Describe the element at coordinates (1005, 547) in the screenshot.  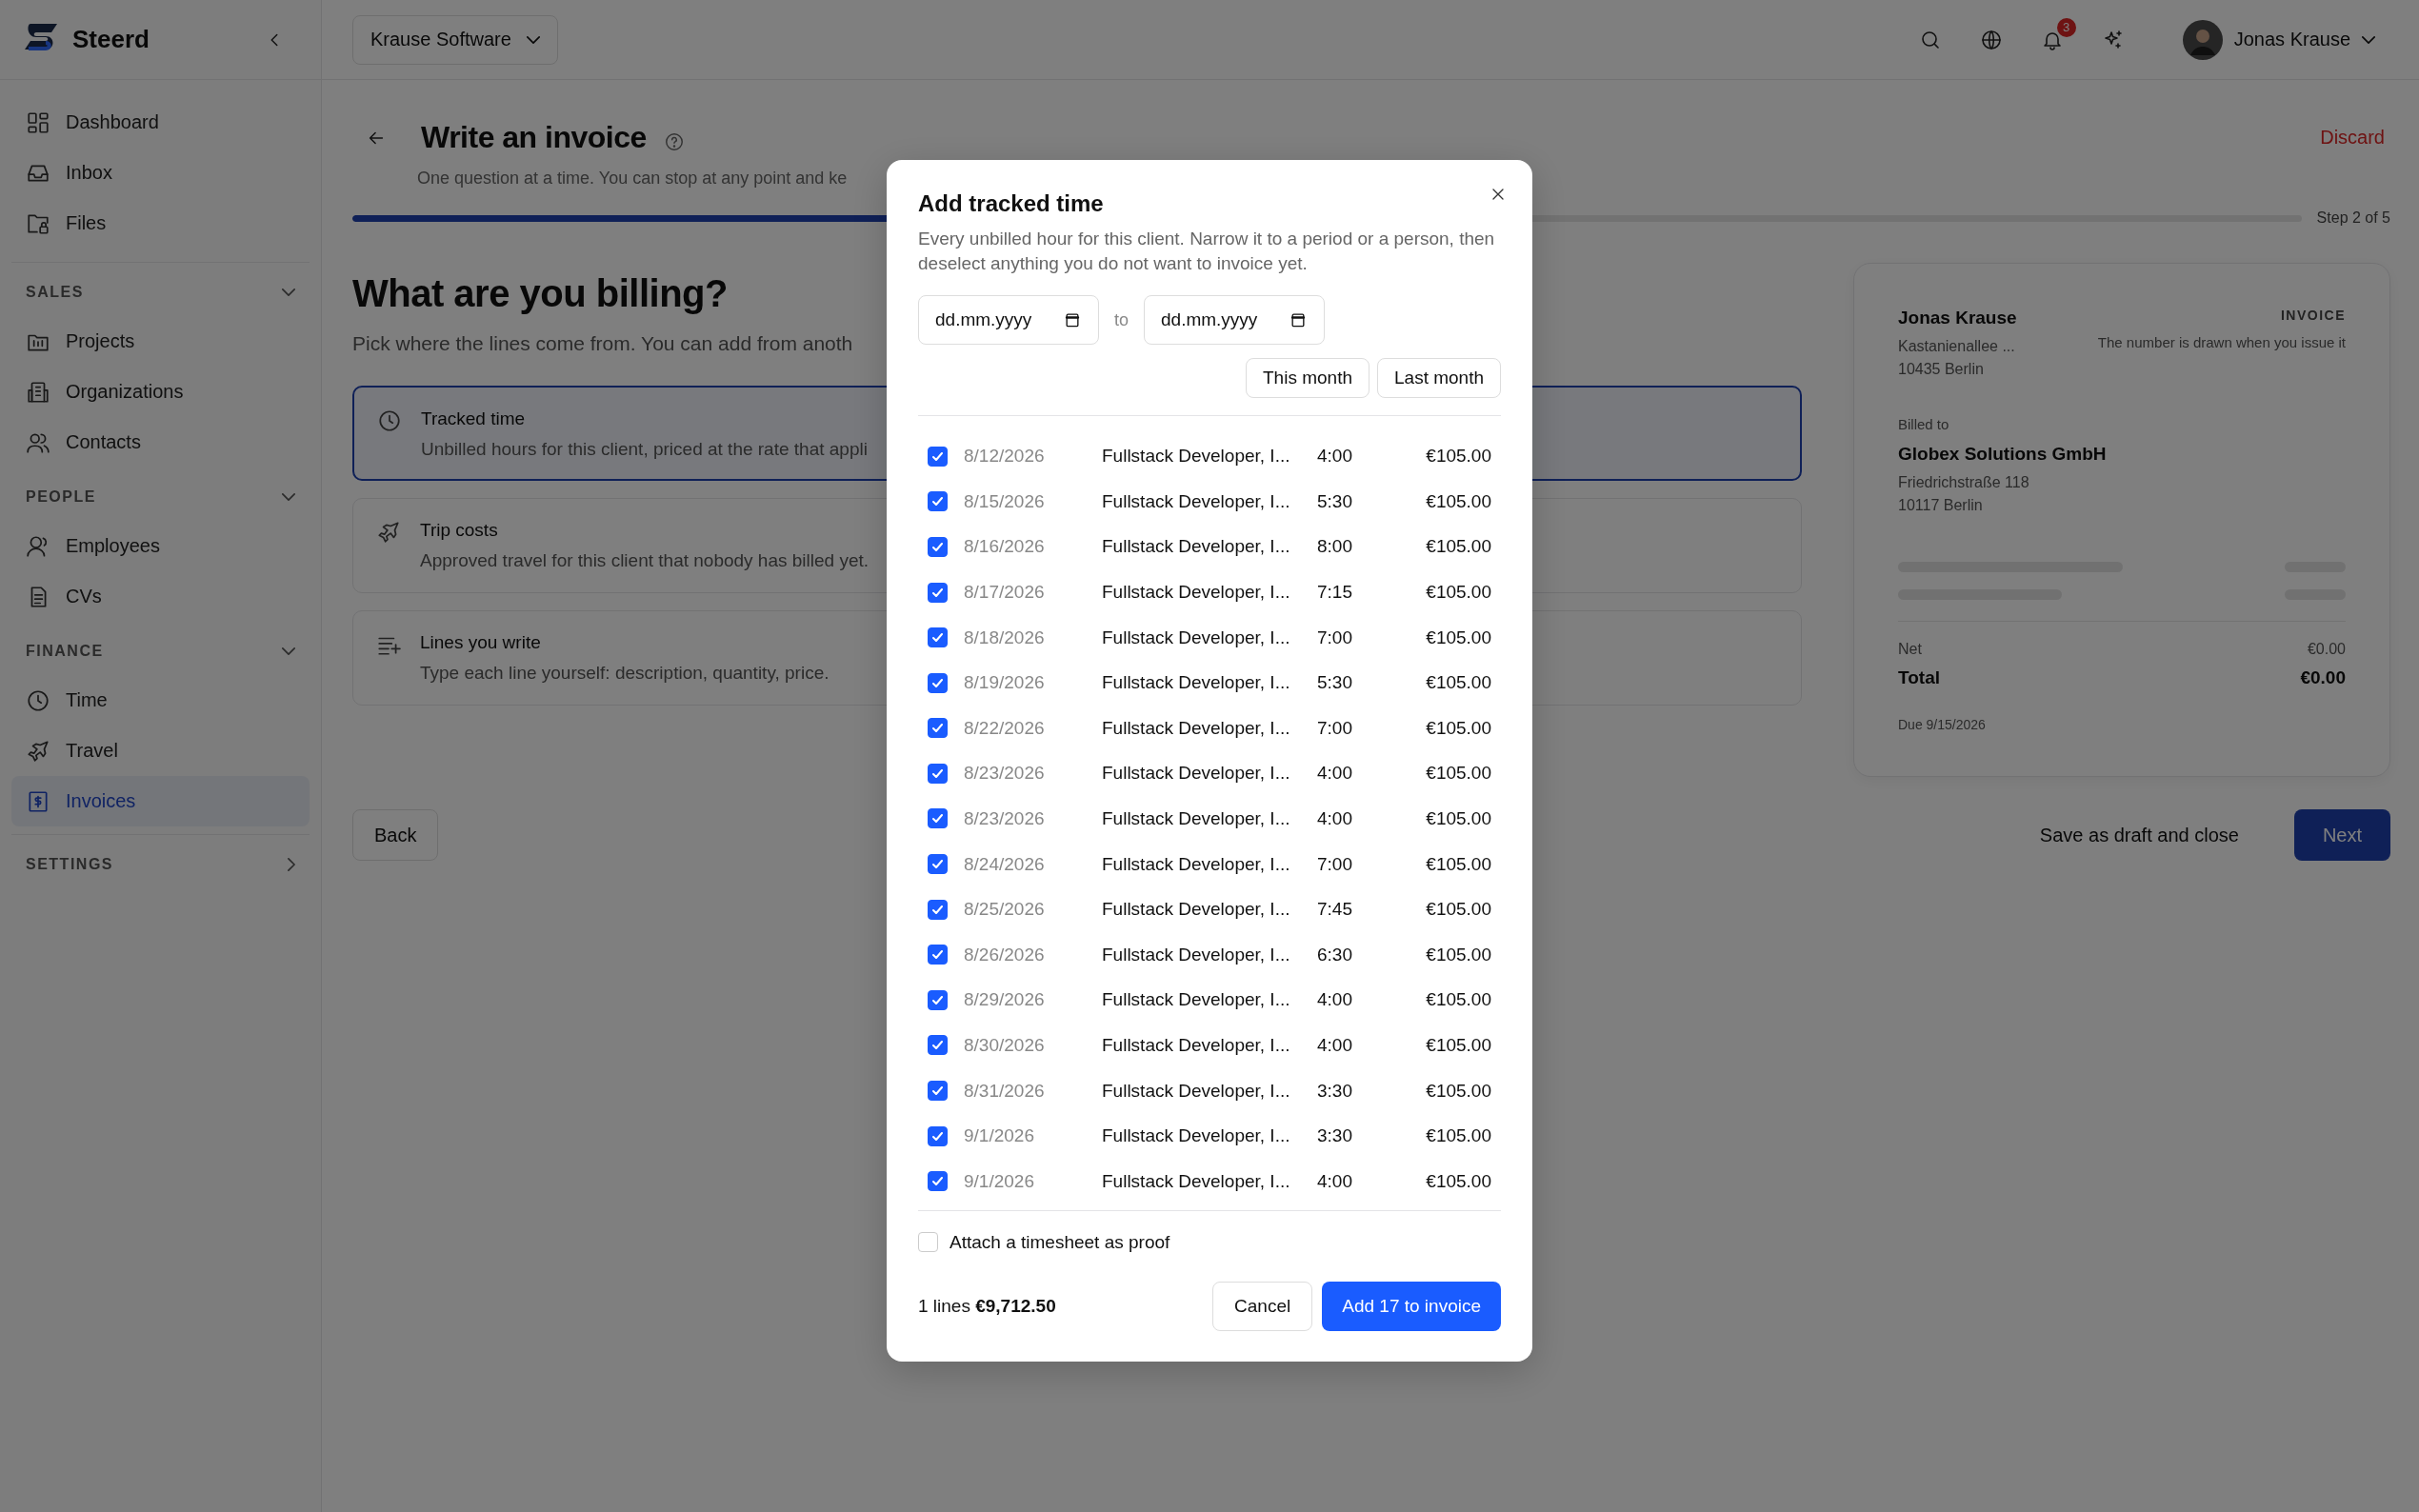
I see `entry-date: 8/16/2026` at that location.